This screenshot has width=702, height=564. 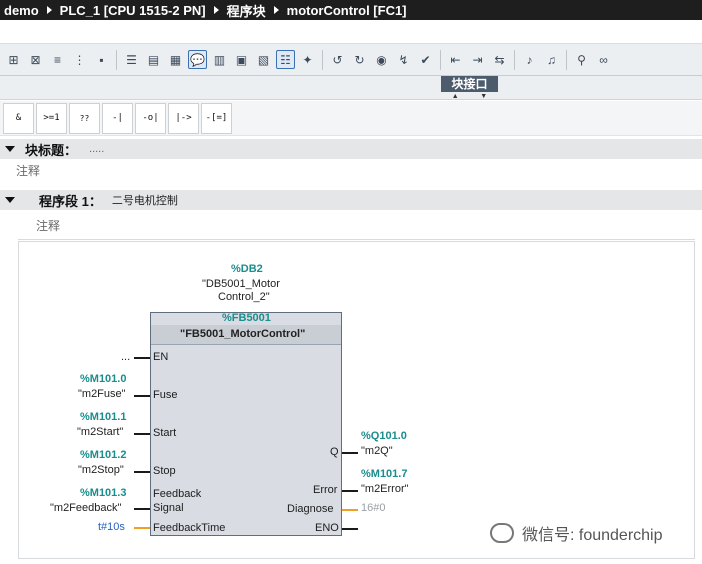 What do you see at coordinates (28, 170) in the screenshot?
I see `block-comment: 注释` at bounding box center [28, 170].